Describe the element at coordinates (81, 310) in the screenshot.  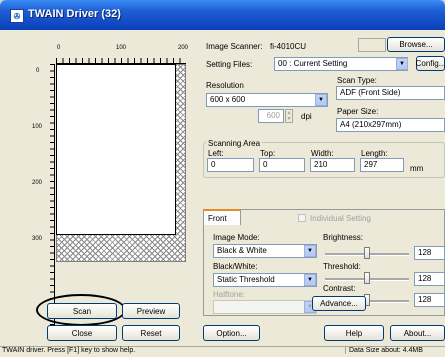
I see `scan-highlight-circle` at that location.